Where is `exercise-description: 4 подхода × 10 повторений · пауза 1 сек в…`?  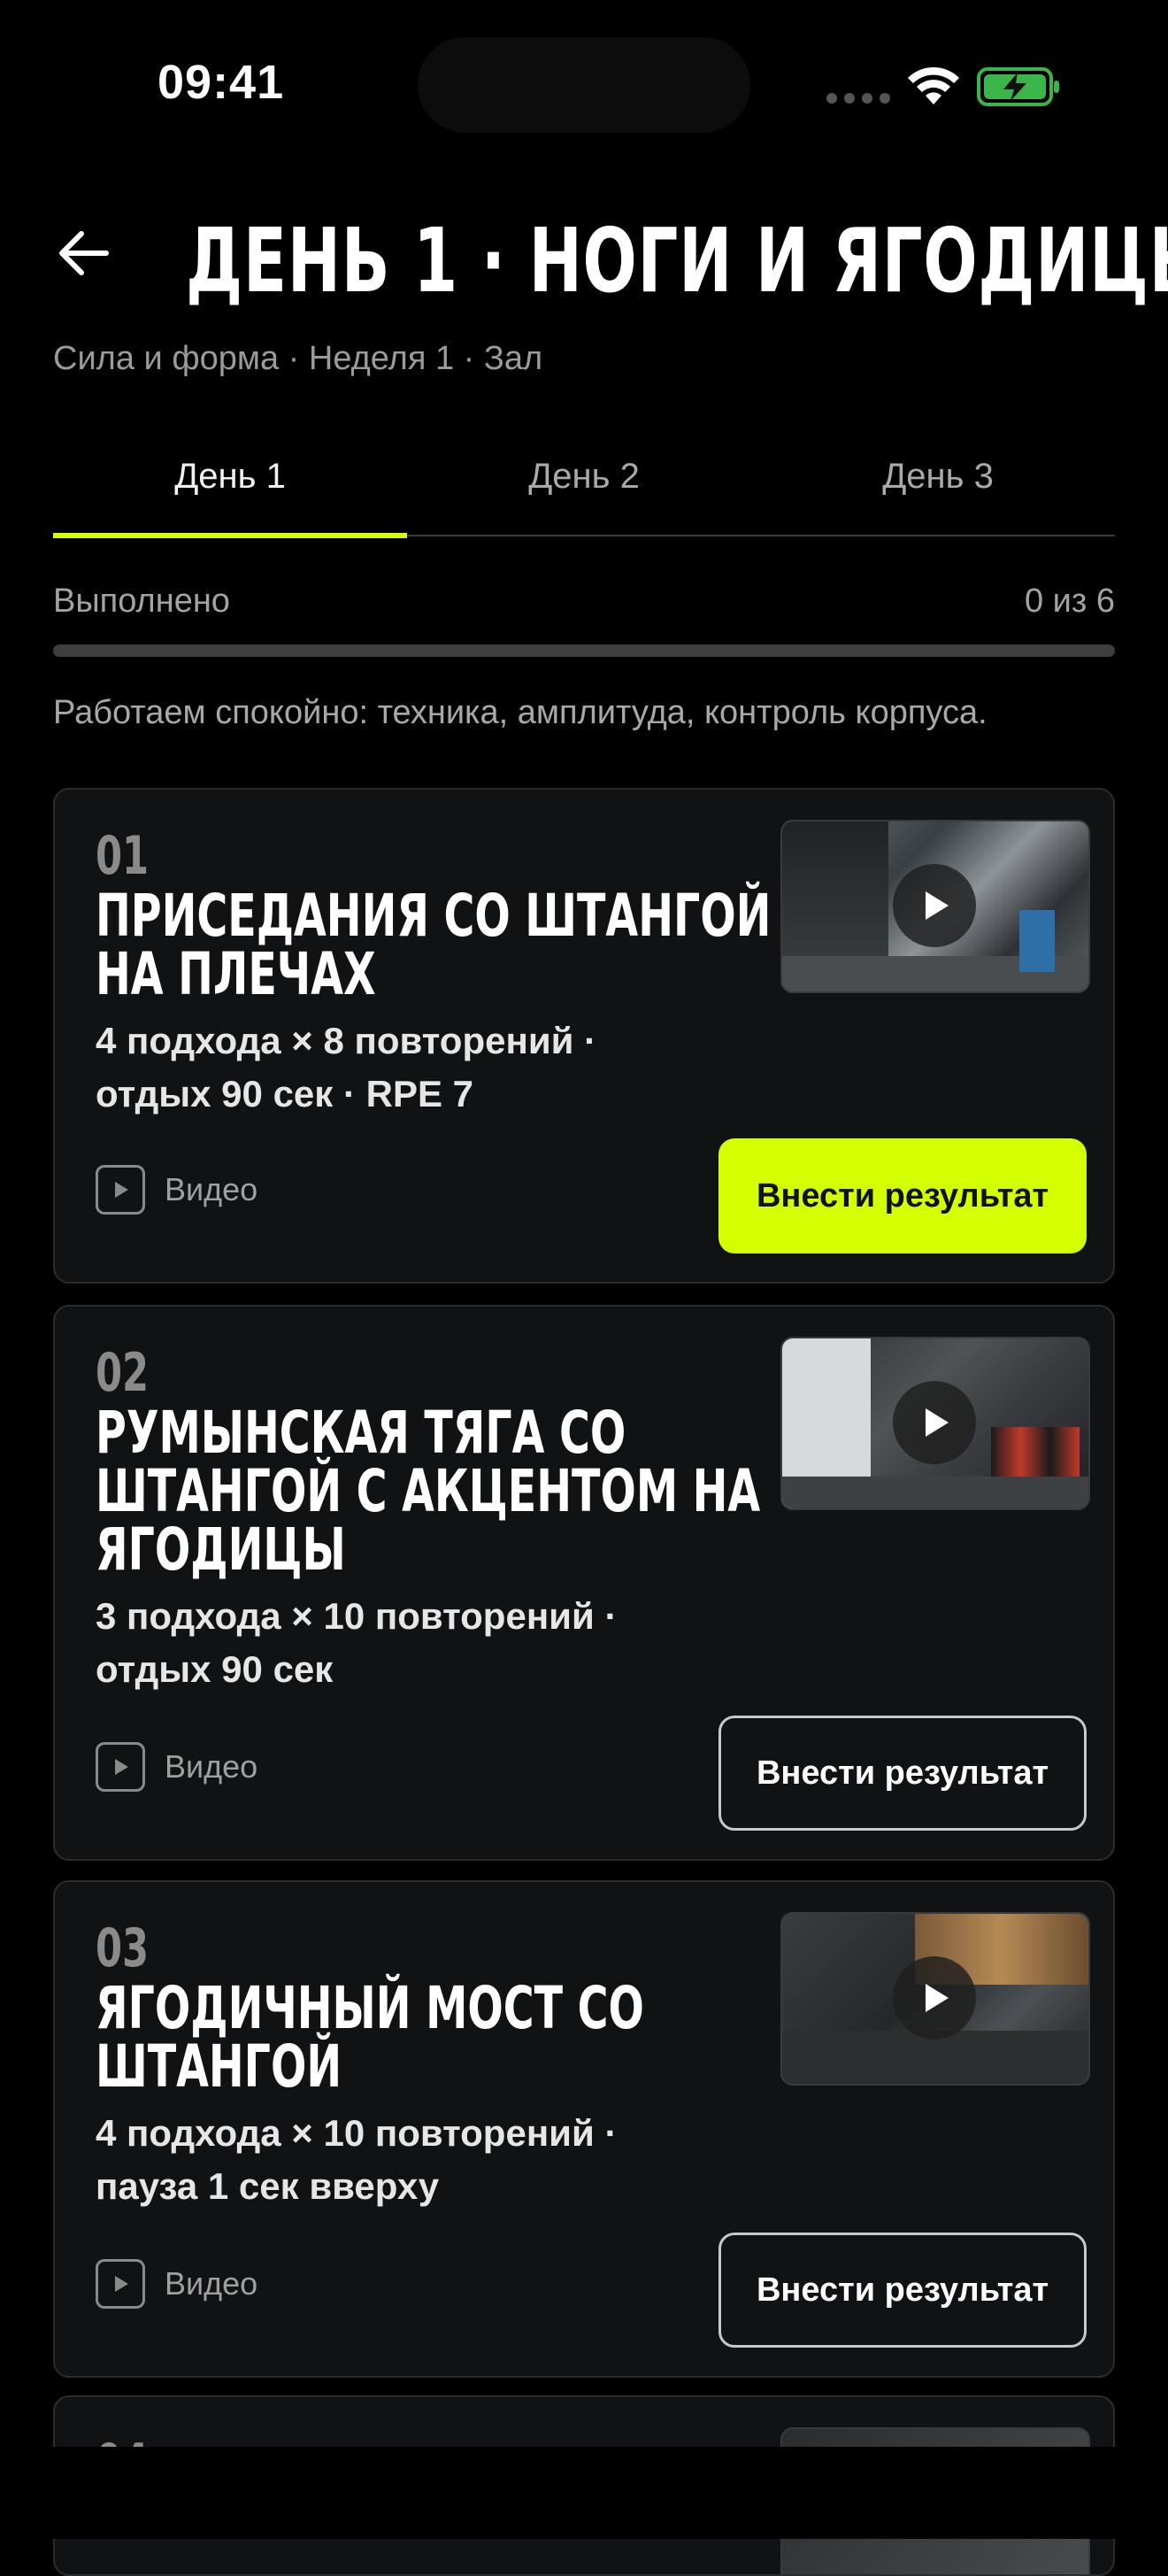 exercise-description: 4 подхода × 10 повторений · пауза 1 сек в… is located at coordinates (357, 2159).